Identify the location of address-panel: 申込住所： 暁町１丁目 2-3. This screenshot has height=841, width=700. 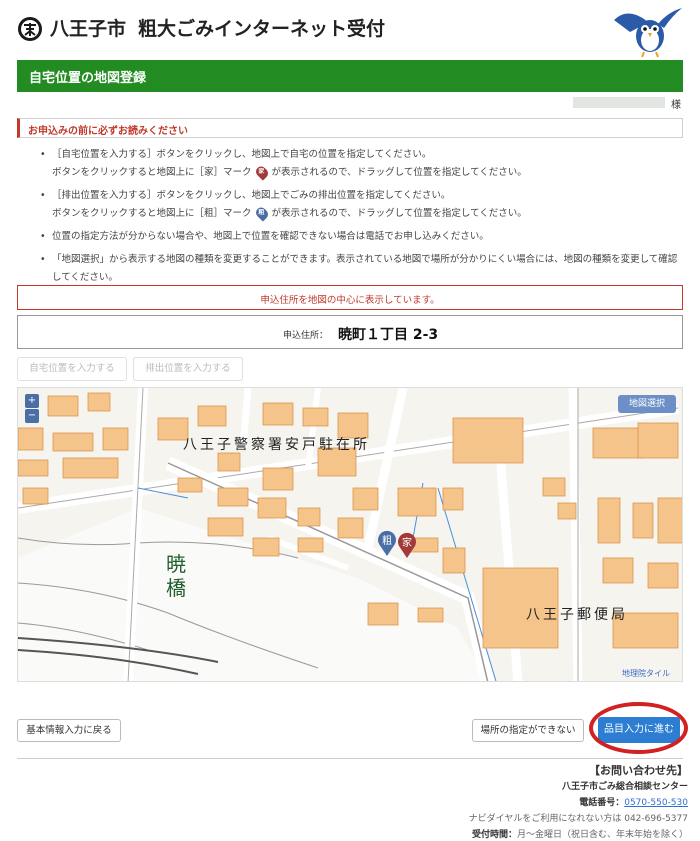
(350, 332).